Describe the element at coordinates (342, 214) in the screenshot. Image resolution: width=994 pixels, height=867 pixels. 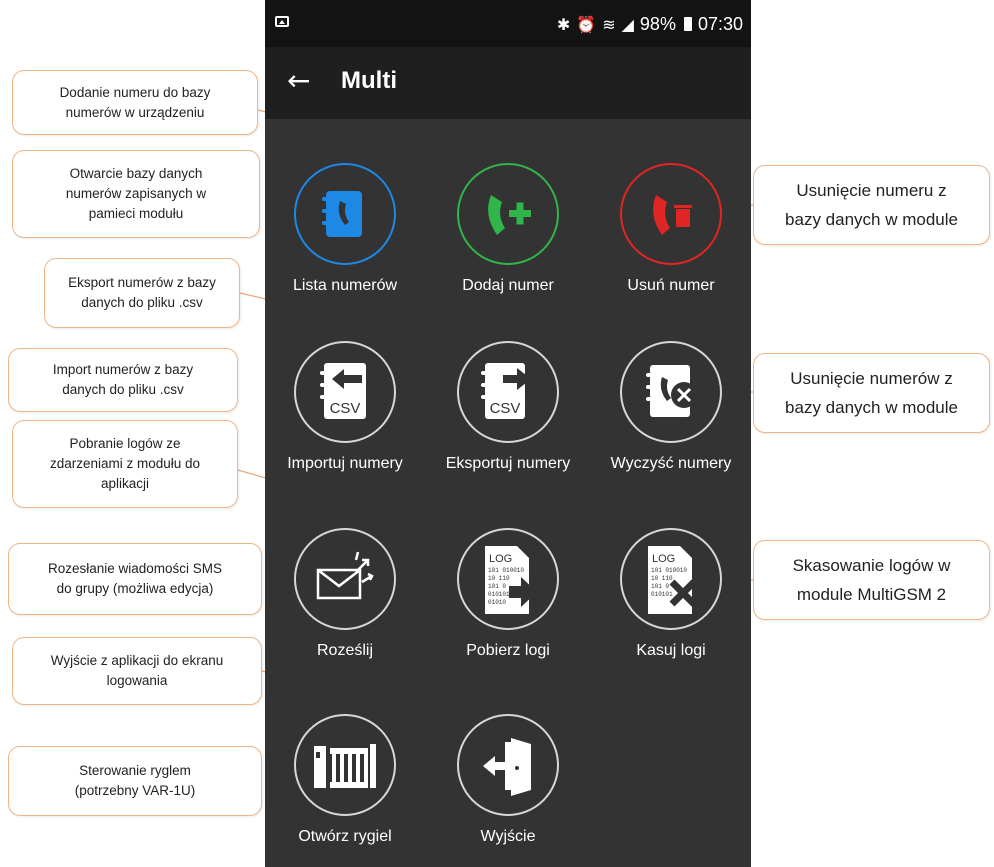
I see `phonebook-icon` at that location.